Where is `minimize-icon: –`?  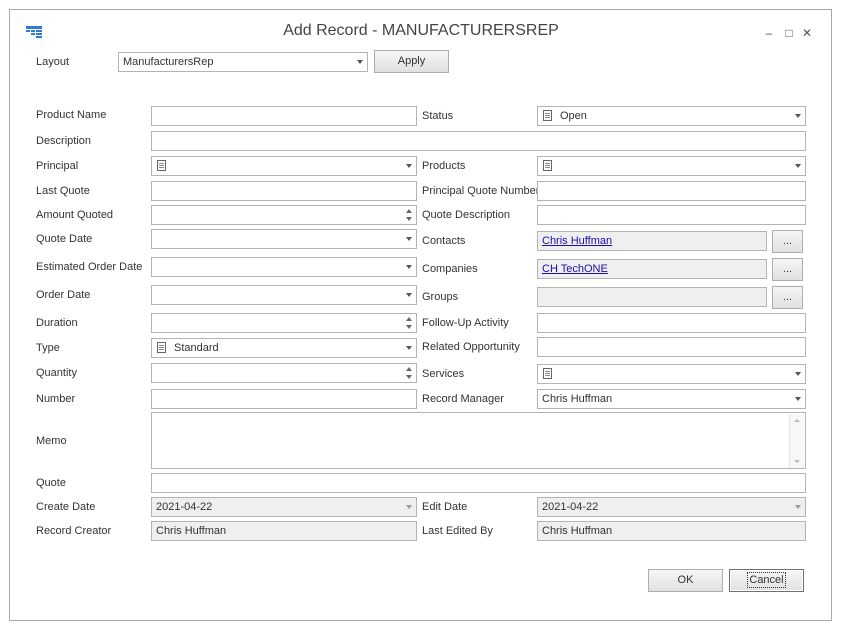 minimize-icon: – is located at coordinates (769, 33).